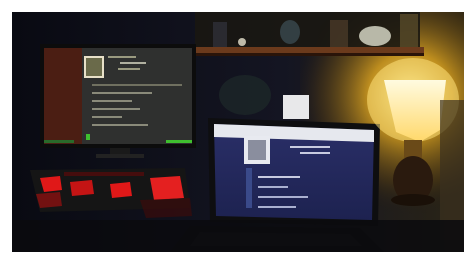 The width and height of the screenshot is (472, 261). Describe the element at coordinates (63, 96) in the screenshot. I see `monitor-sidebar-panel` at that location.